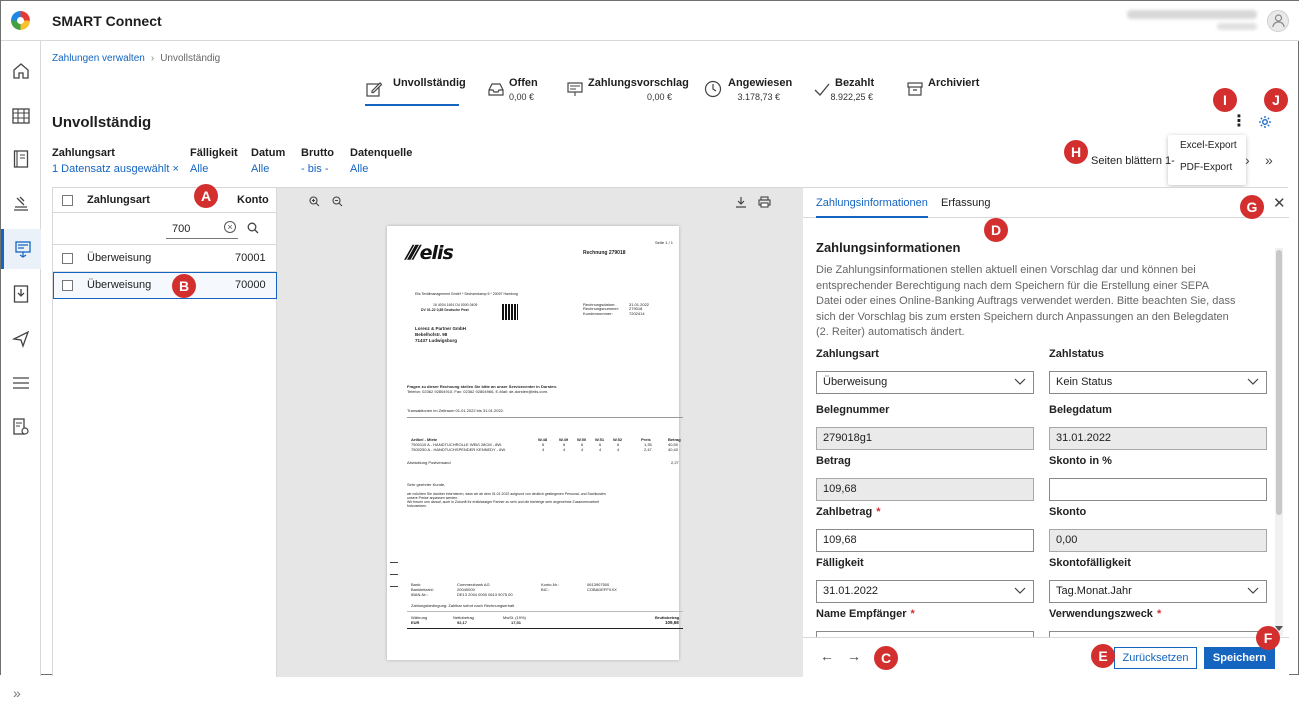  What do you see at coordinates (21, 383) in the screenshot?
I see `list-icon` at bounding box center [21, 383].